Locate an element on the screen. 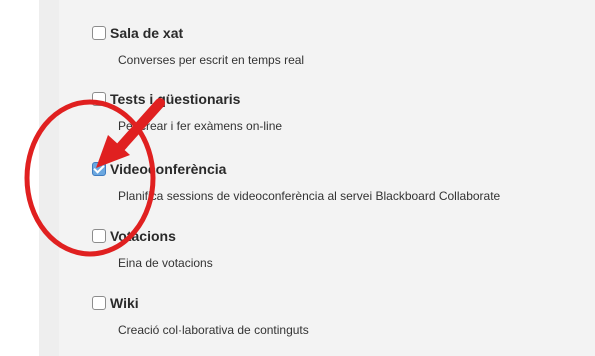 Image resolution: width=595 pixels, height=356 pixels. left-rail is located at coordinates (49, 178).